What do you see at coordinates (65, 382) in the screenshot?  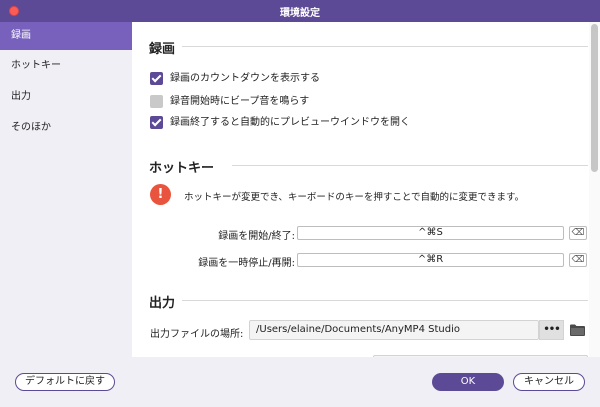 I see `restore-defaults-button: デフォルトに戻す` at bounding box center [65, 382].